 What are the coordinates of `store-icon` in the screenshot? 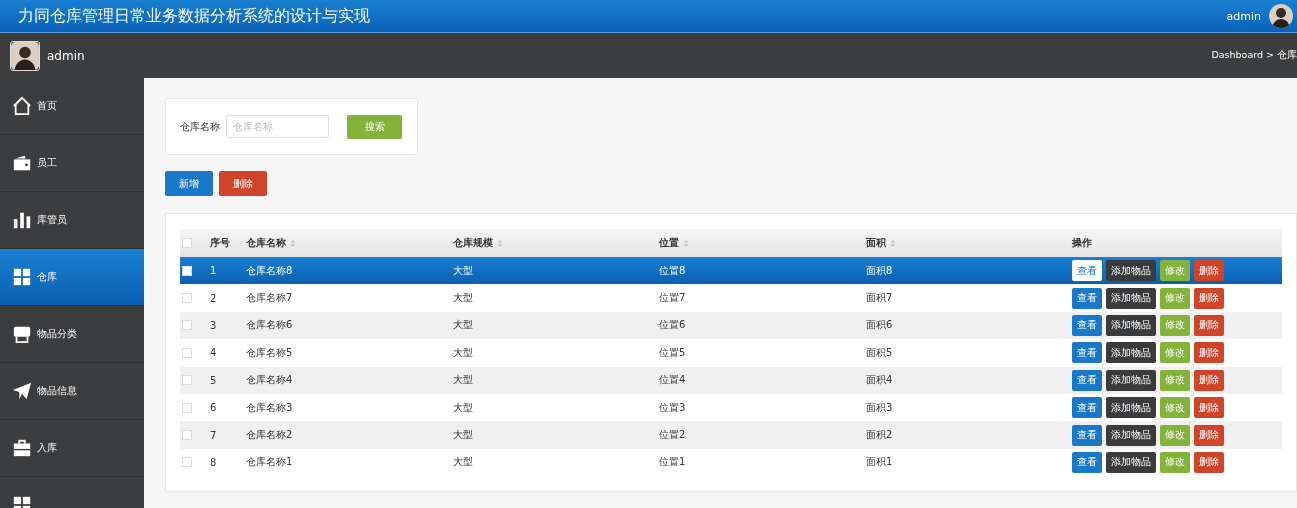 It's located at (22, 334).